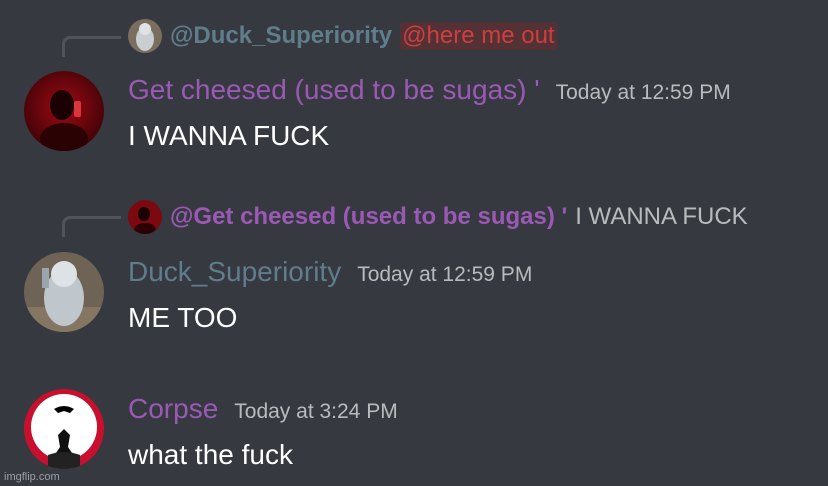 This screenshot has width=828, height=486. Describe the element at coordinates (183, 317) in the screenshot. I see `message-content: ME TOO` at that location.